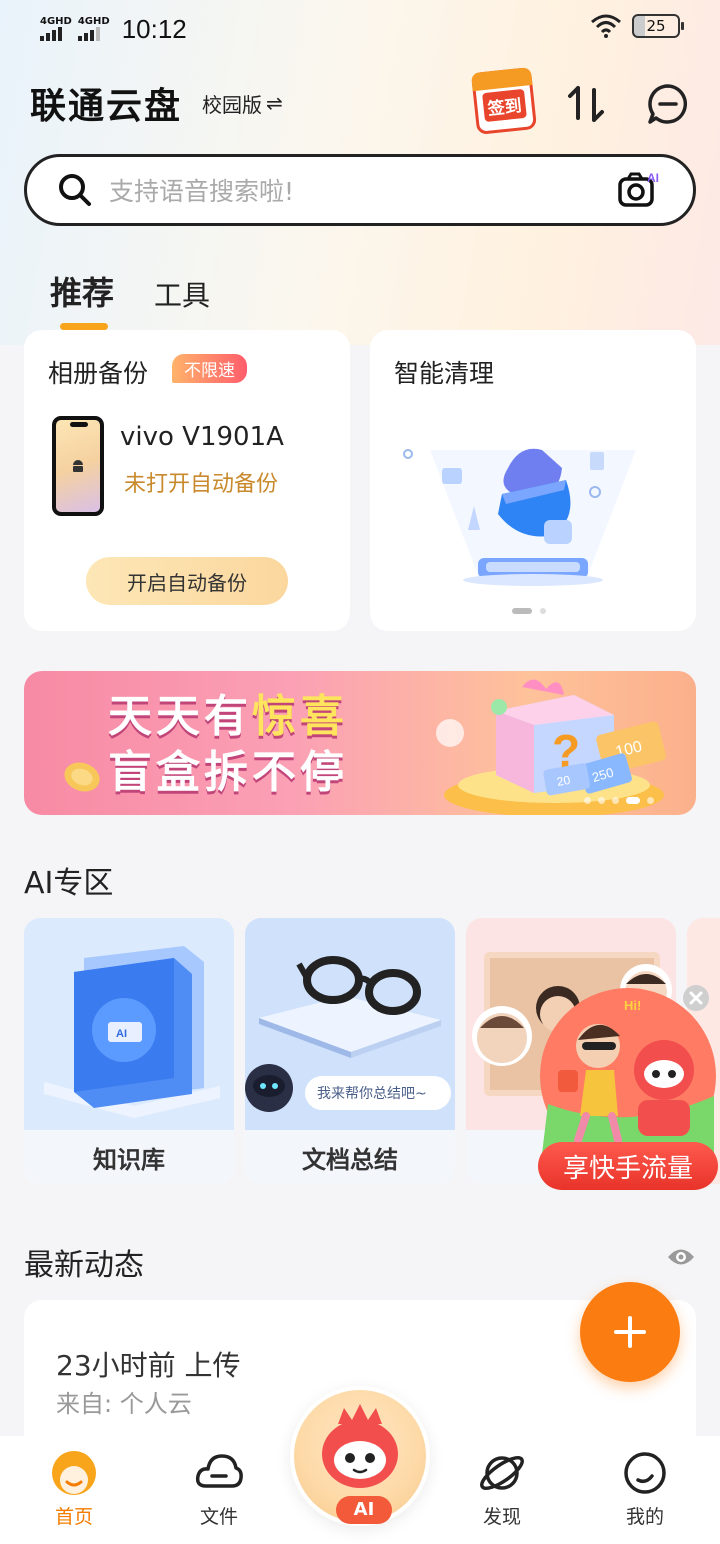 This screenshot has width=720, height=1544. What do you see at coordinates (360, 190) in the screenshot?
I see `search-bar: 支持语音搜索啦! AI` at bounding box center [360, 190].